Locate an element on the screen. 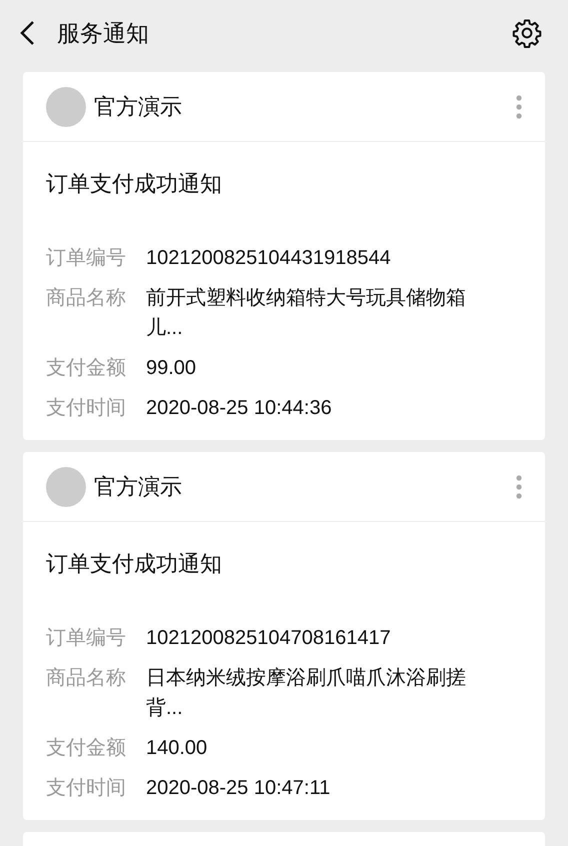 The height and width of the screenshot is (846, 568). field-value: 1021200825104431918544 is located at coordinates (269, 258).